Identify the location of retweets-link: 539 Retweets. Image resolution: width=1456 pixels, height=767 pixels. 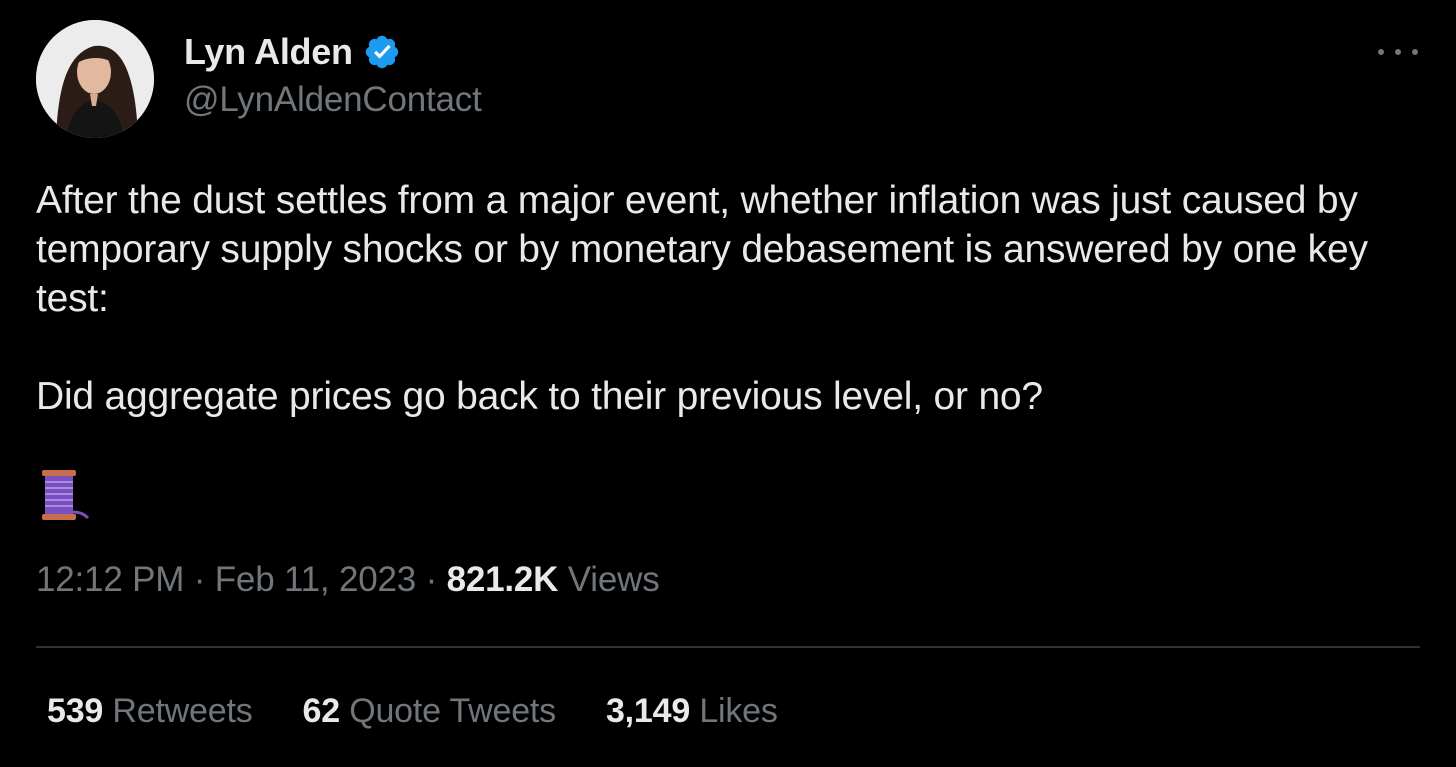
(150, 711).